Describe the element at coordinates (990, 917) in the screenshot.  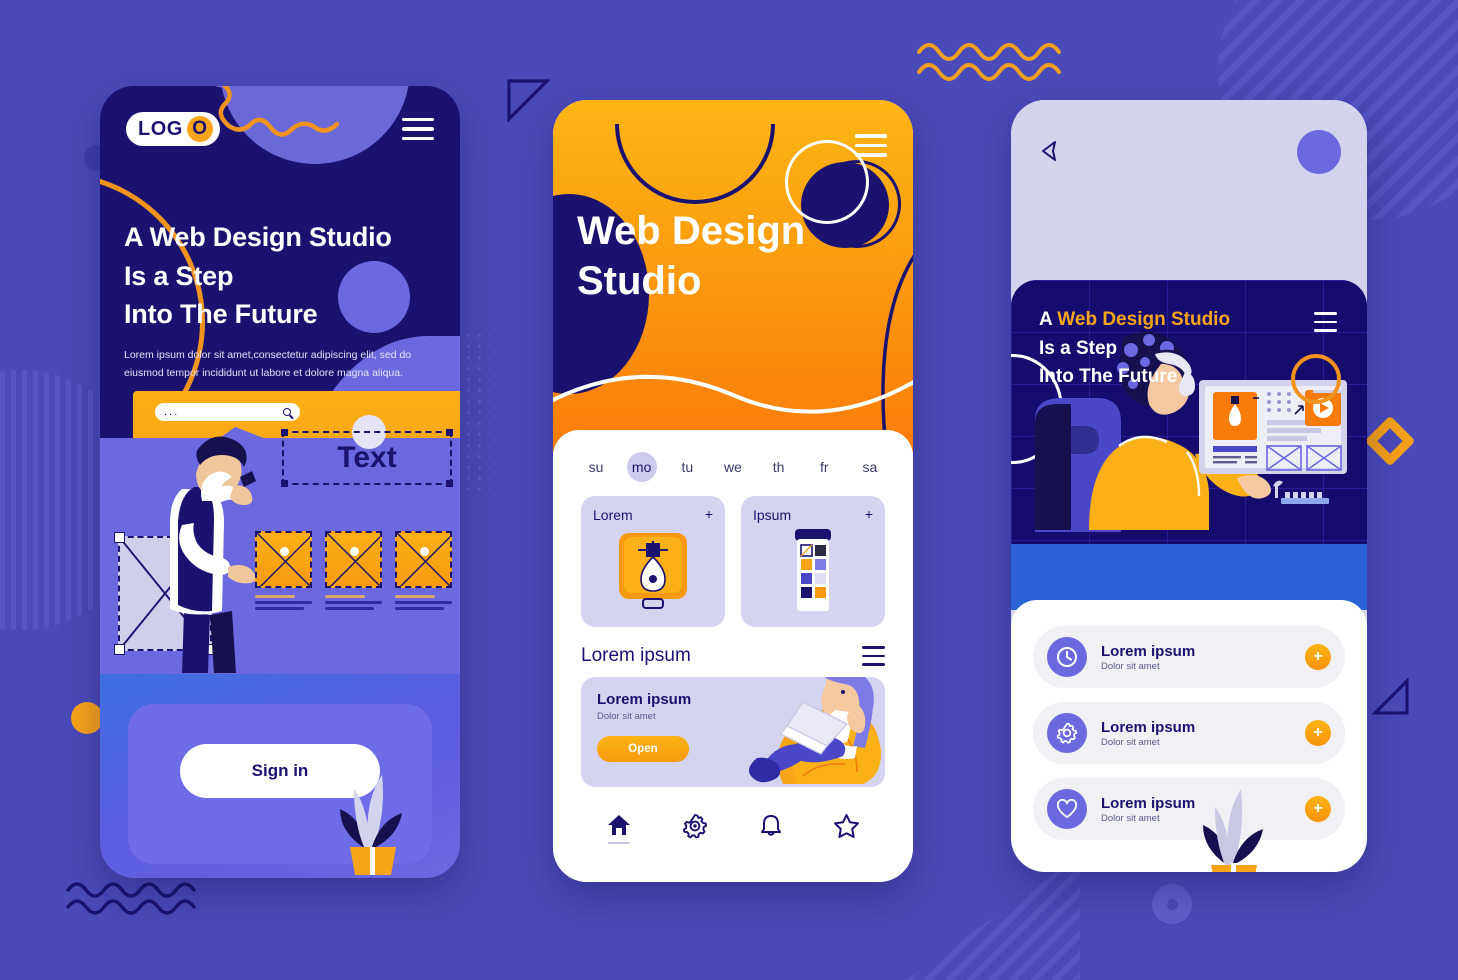
I see `striped-diagonal-decor` at that location.